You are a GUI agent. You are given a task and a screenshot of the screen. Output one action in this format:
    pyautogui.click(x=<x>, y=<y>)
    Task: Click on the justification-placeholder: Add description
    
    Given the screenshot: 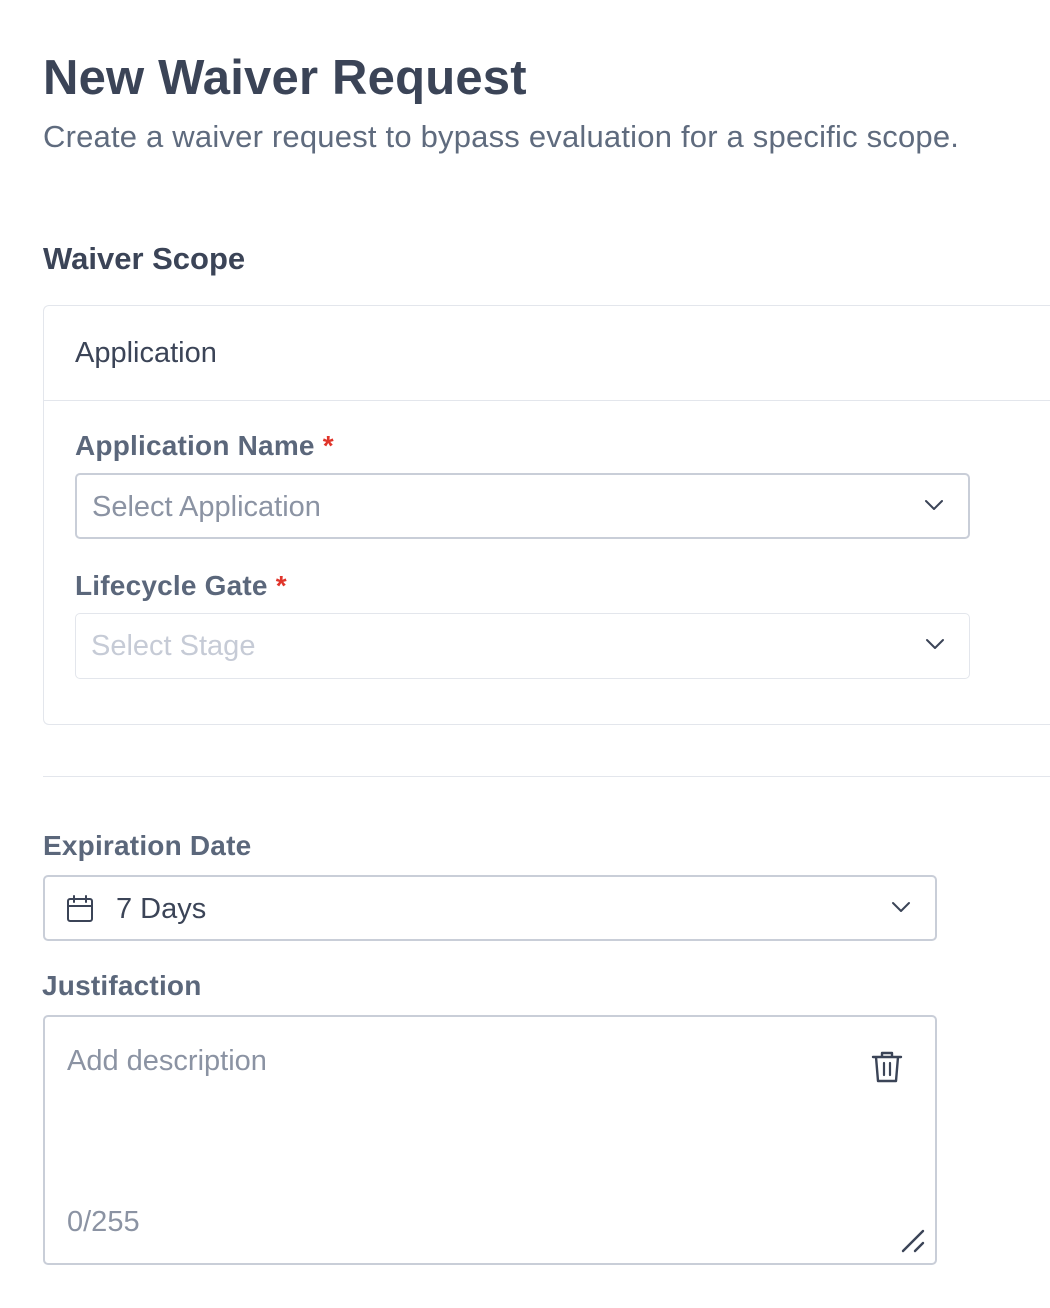 What is the action you would take?
    pyautogui.click(x=167, y=1061)
    